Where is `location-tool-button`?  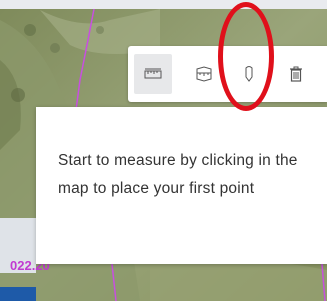 location-tool-button is located at coordinates (249, 74).